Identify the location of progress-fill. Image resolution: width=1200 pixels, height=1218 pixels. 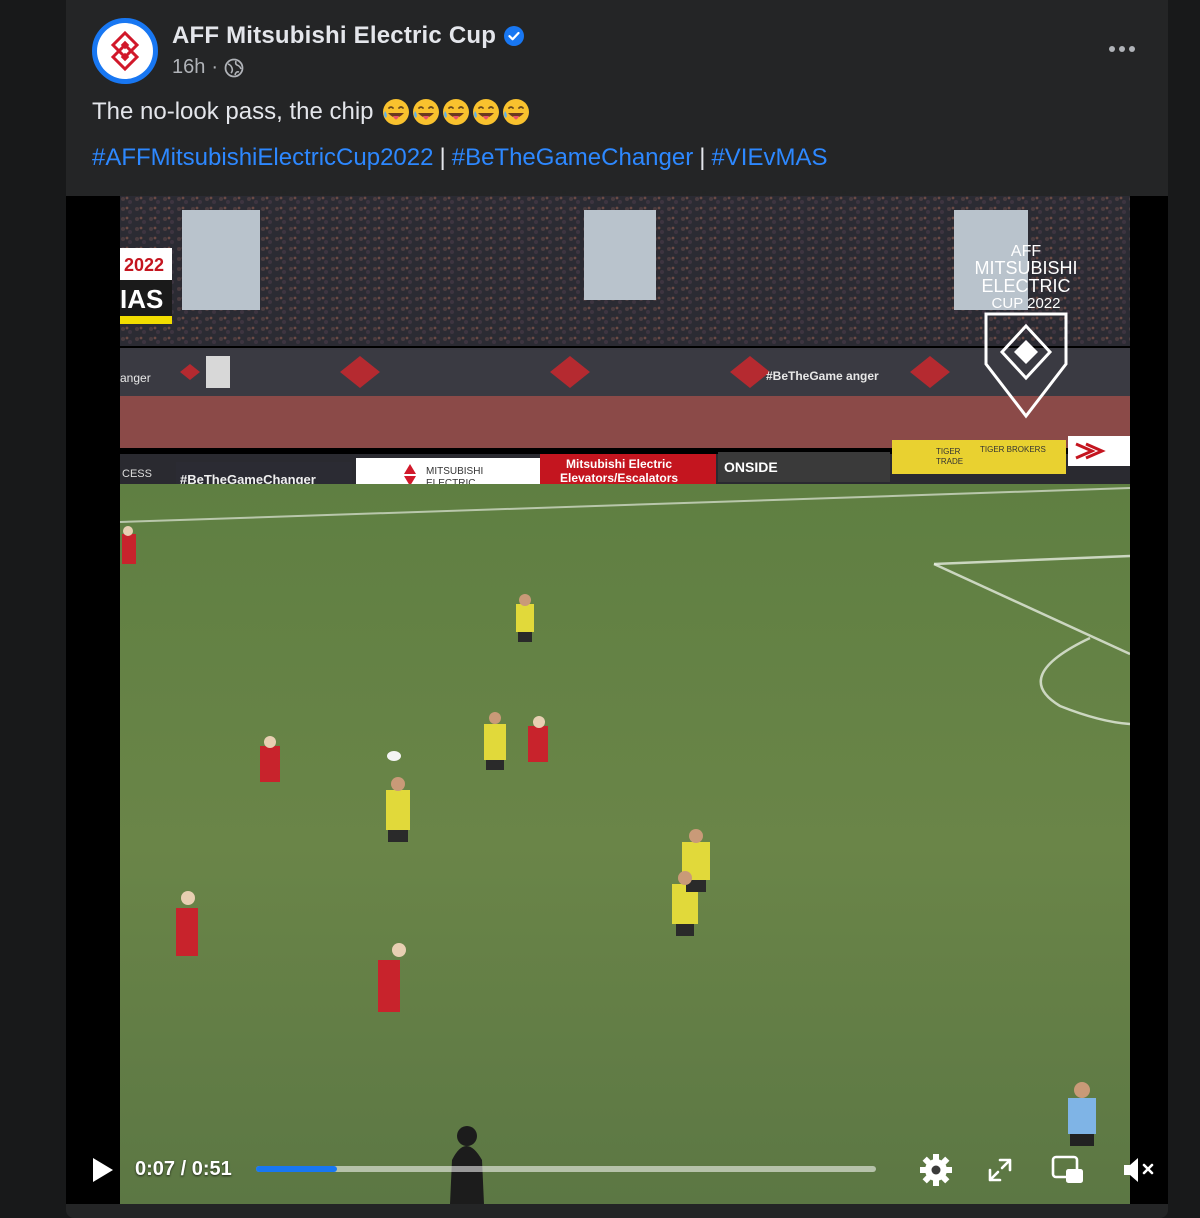
(296, 1169).